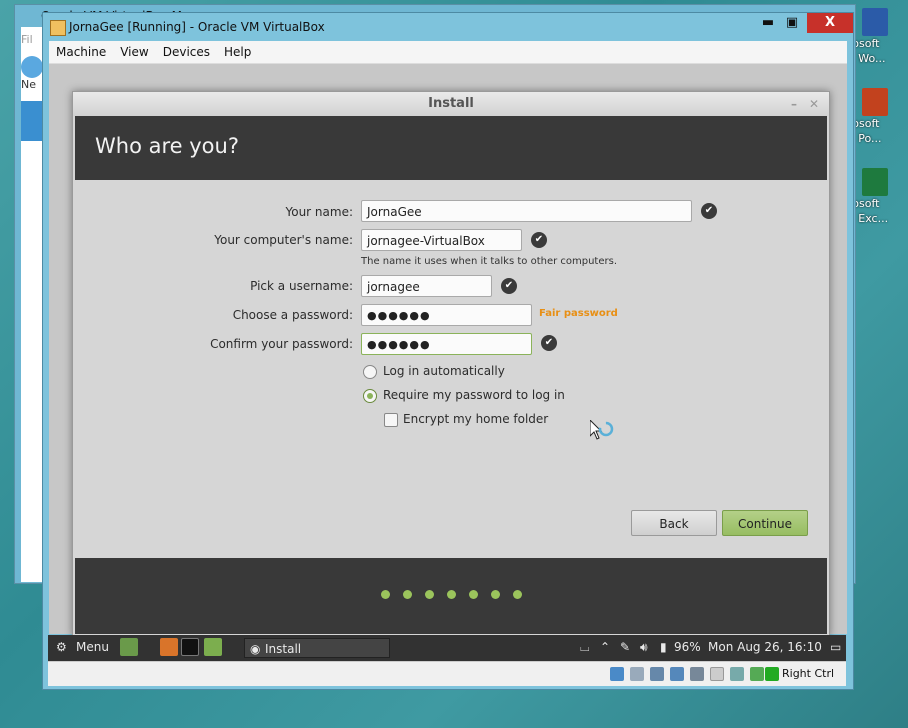 This screenshot has height=728, width=908. I want to click on encrypt-home-label: Encrypt my home folder, so click(475, 419).